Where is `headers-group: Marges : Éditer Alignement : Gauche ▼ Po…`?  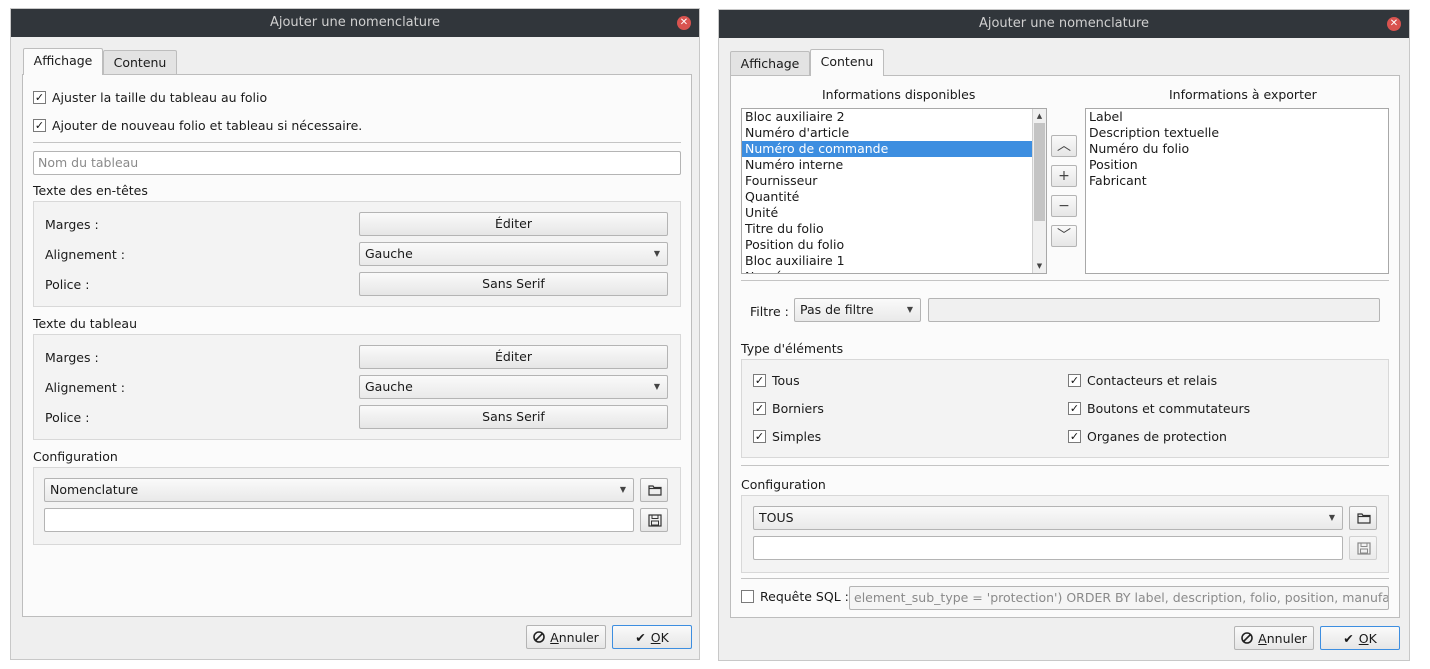
headers-group: Marges : Éditer Alignement : Gauche ▼ Po… is located at coordinates (357, 254).